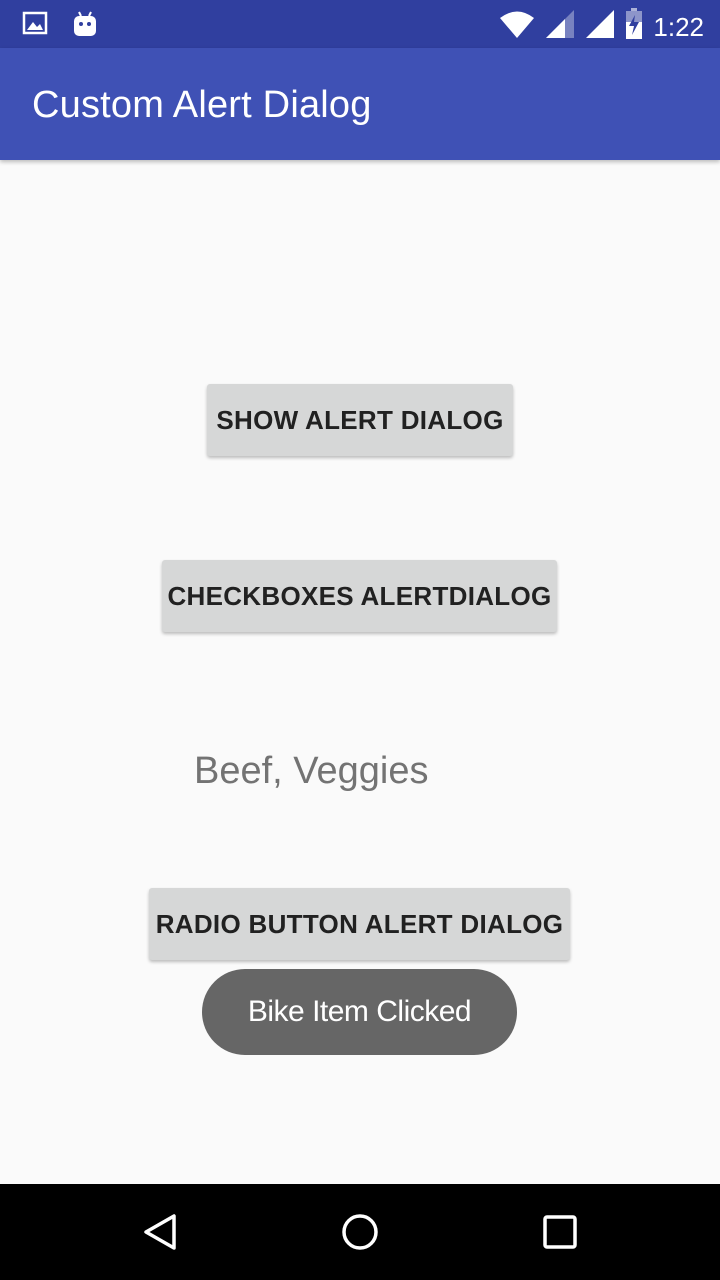  I want to click on status-time: 1:22, so click(678, 26).